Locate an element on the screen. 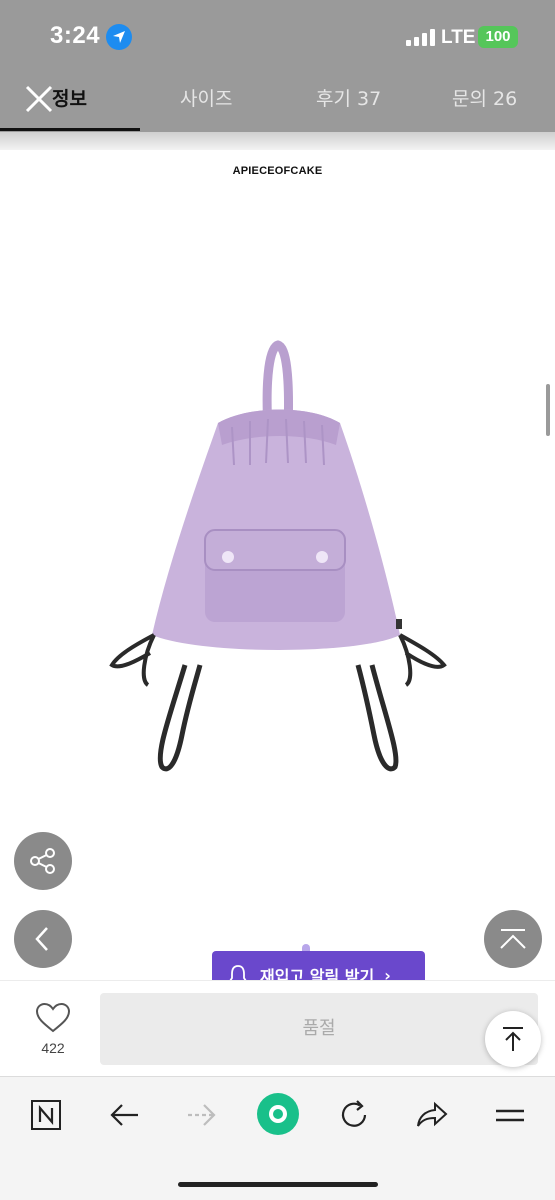 The image size is (555, 1200). tab-size: 사이즈 is located at coordinates (206, 97).